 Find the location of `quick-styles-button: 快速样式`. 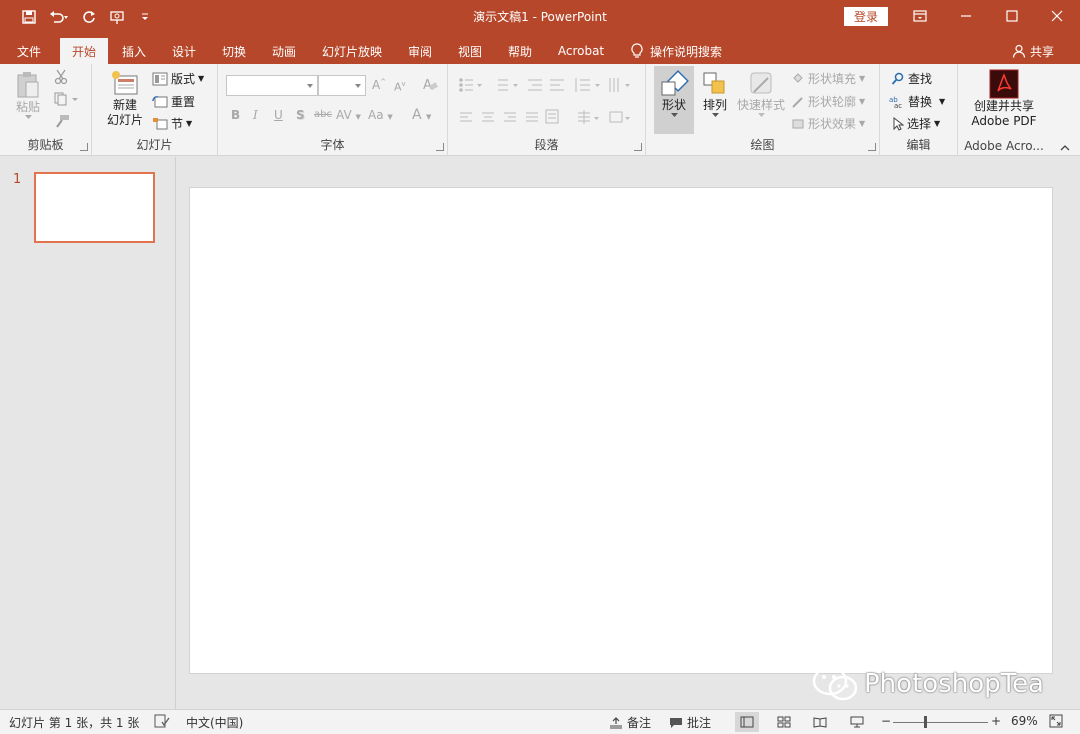

quick-styles-button: 快速样式 is located at coordinates (761, 94).